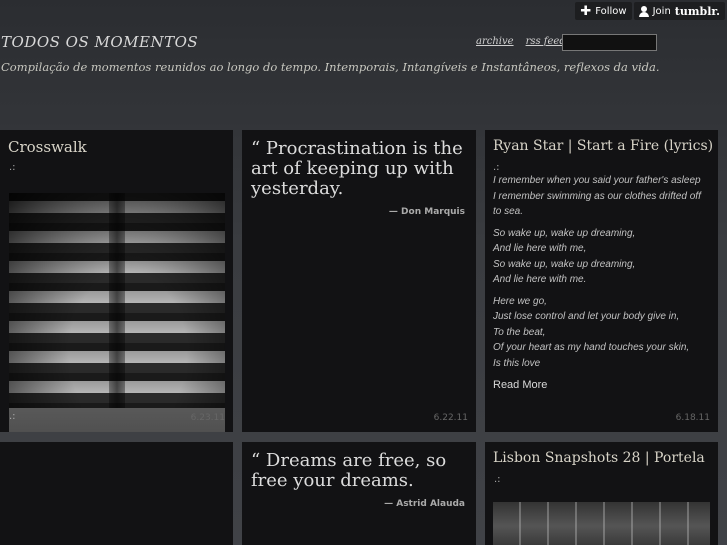 Image resolution: width=727 pixels, height=545 pixels. What do you see at coordinates (426, 212) in the screenshot?
I see `quote-source: — Don Marquis` at bounding box center [426, 212].